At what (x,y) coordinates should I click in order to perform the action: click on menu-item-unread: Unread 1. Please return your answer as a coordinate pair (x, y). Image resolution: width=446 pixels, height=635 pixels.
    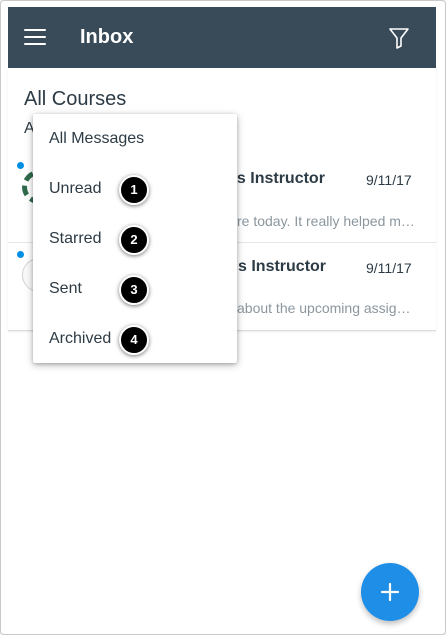
    Looking at the image, I should click on (135, 190).